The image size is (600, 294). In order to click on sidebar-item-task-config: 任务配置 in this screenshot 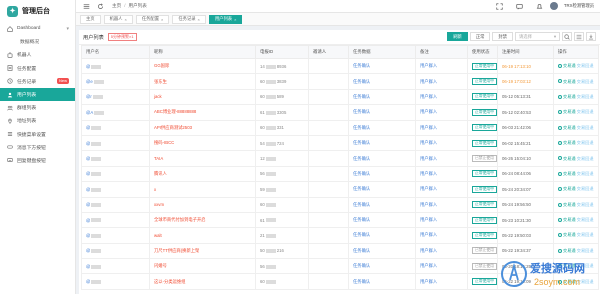, I will do `click(37, 68)`.